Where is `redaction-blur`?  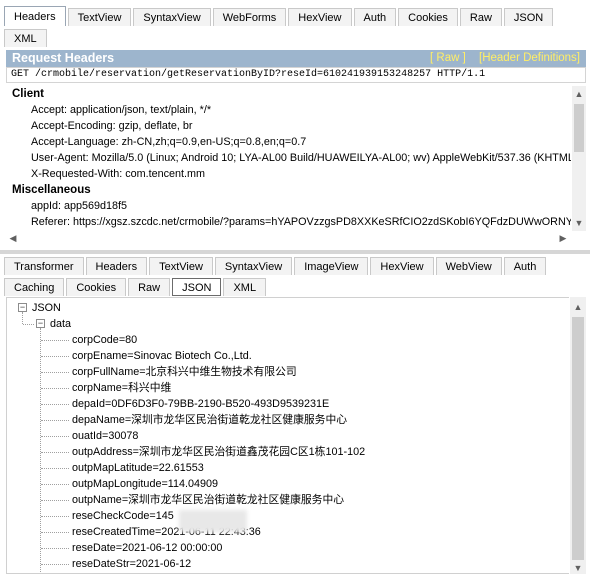
redaction-blur is located at coordinates (213, 521).